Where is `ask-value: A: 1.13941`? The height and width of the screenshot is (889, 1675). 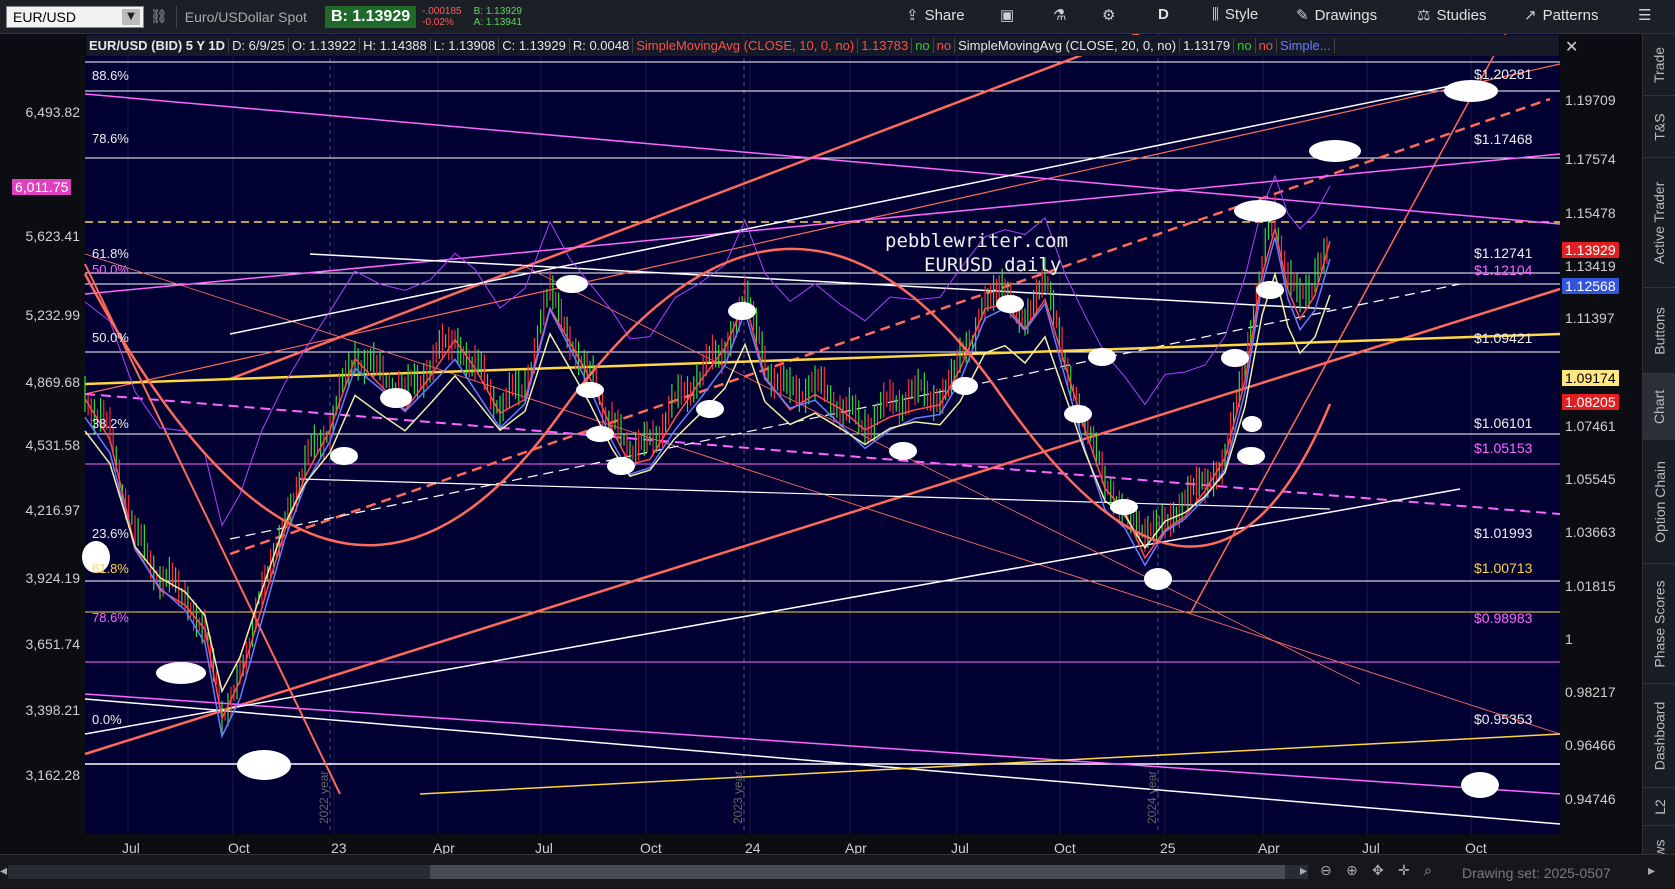 ask-value: A: 1.13941 is located at coordinates (497, 22).